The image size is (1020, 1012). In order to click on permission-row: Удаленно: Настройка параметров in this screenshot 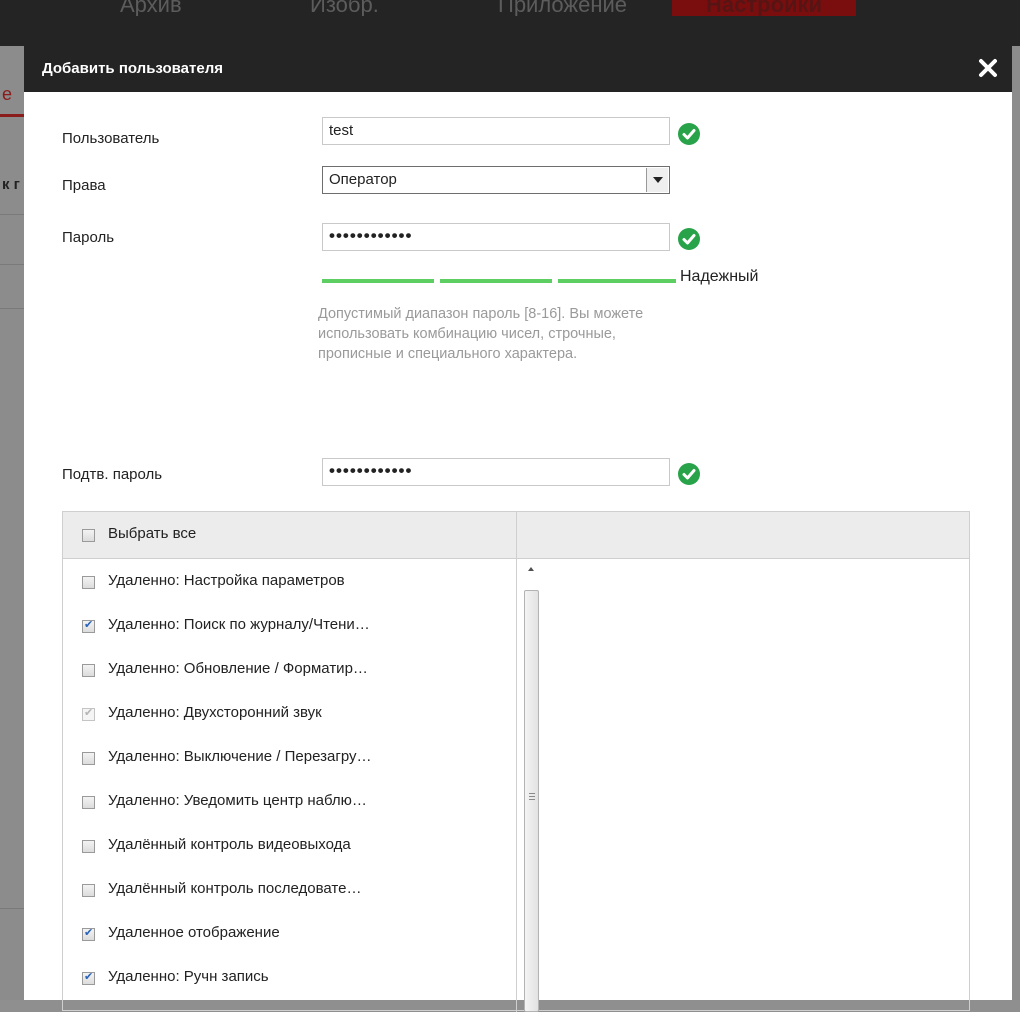, I will do `click(288, 582)`.